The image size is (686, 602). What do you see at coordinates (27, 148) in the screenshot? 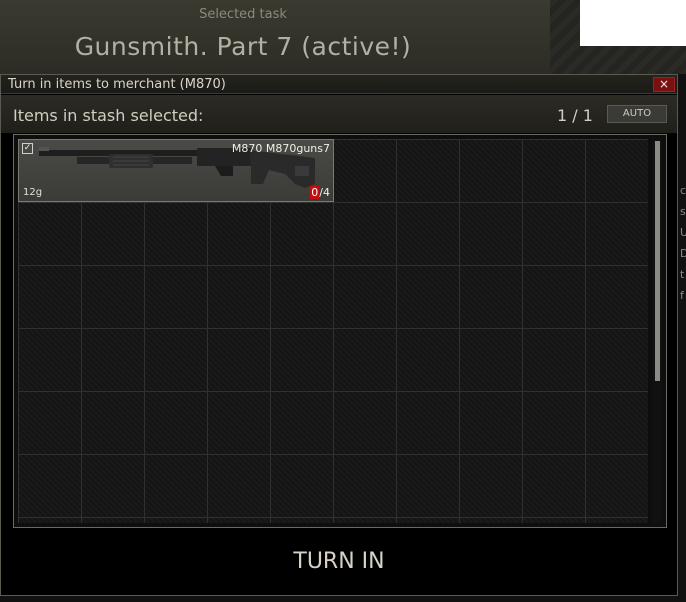
I see `selected-checkbox: ✓` at bounding box center [27, 148].